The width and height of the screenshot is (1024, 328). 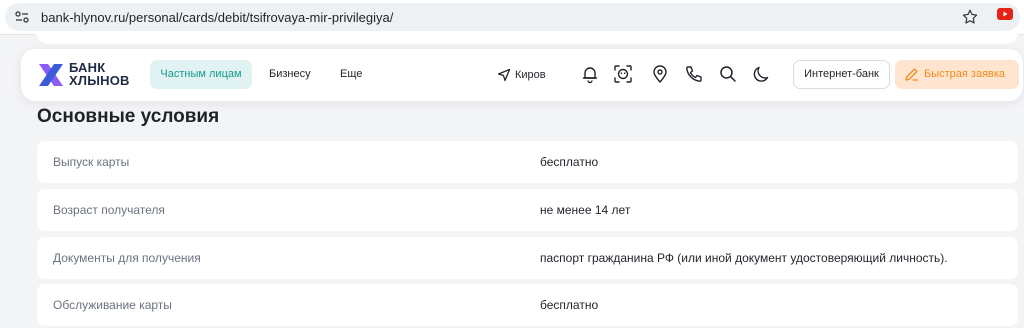 I want to click on bank-logo-icon, so click(x=51, y=75).